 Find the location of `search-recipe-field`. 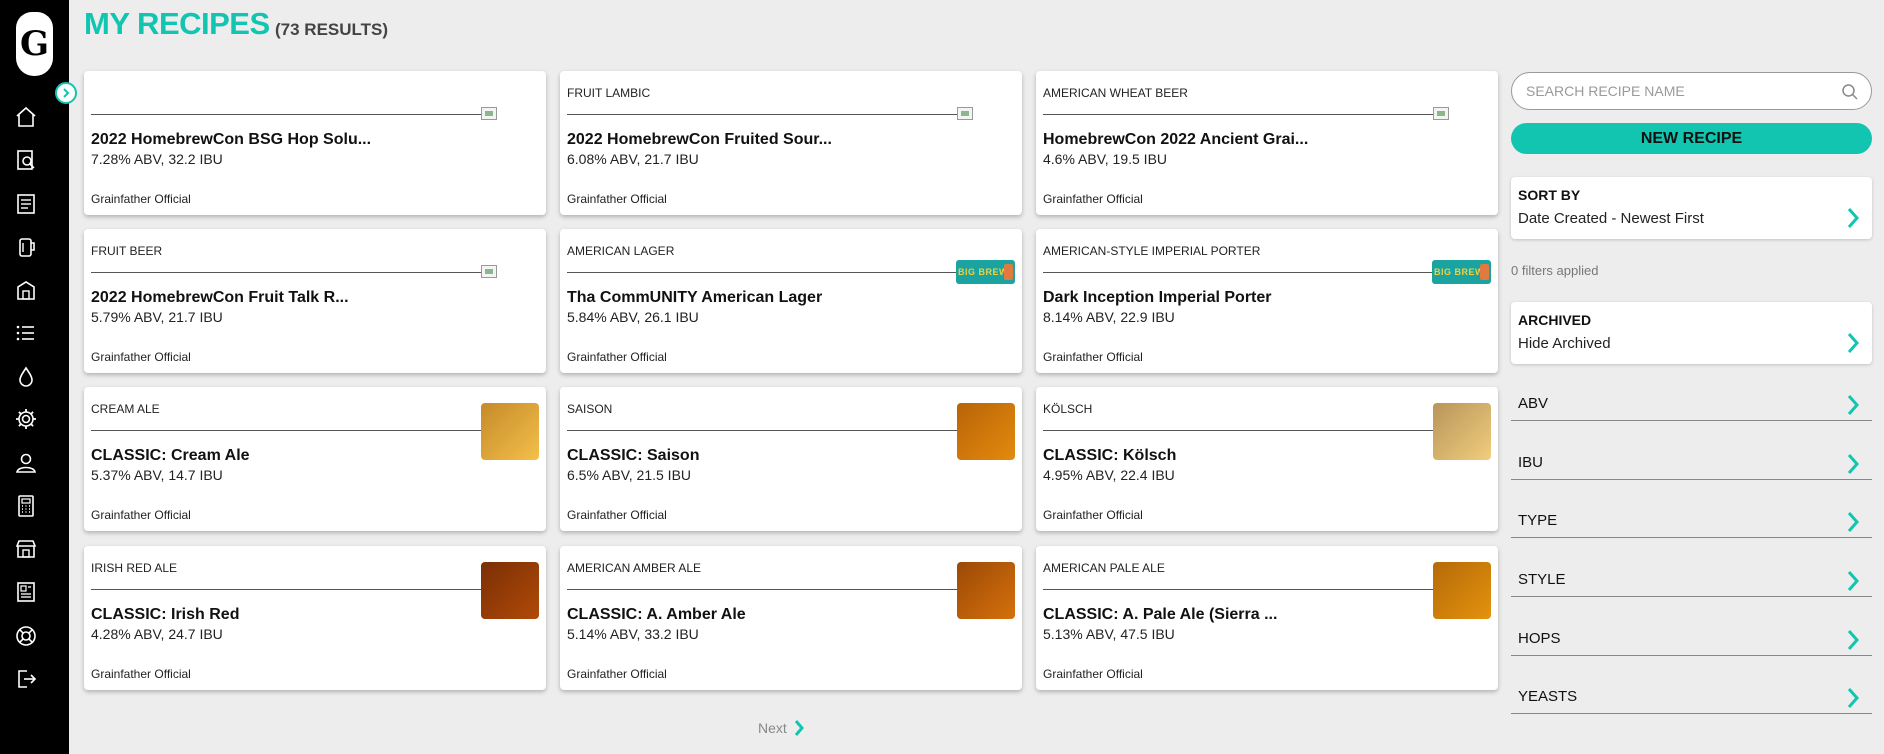

search-recipe-field is located at coordinates (1691, 91).